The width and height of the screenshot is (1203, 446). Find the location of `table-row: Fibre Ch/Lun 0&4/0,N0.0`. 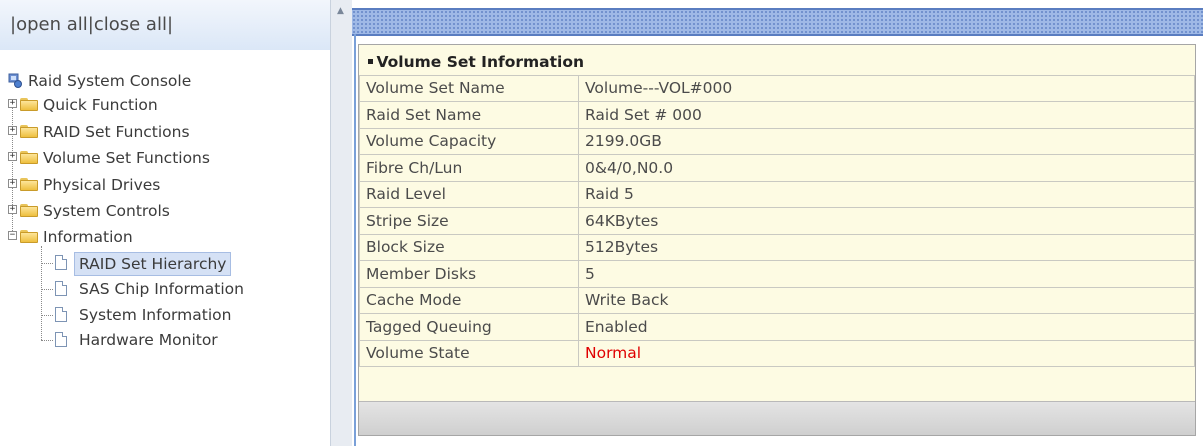

table-row: Fibre Ch/Lun 0&4/0,N0.0 is located at coordinates (777, 168).